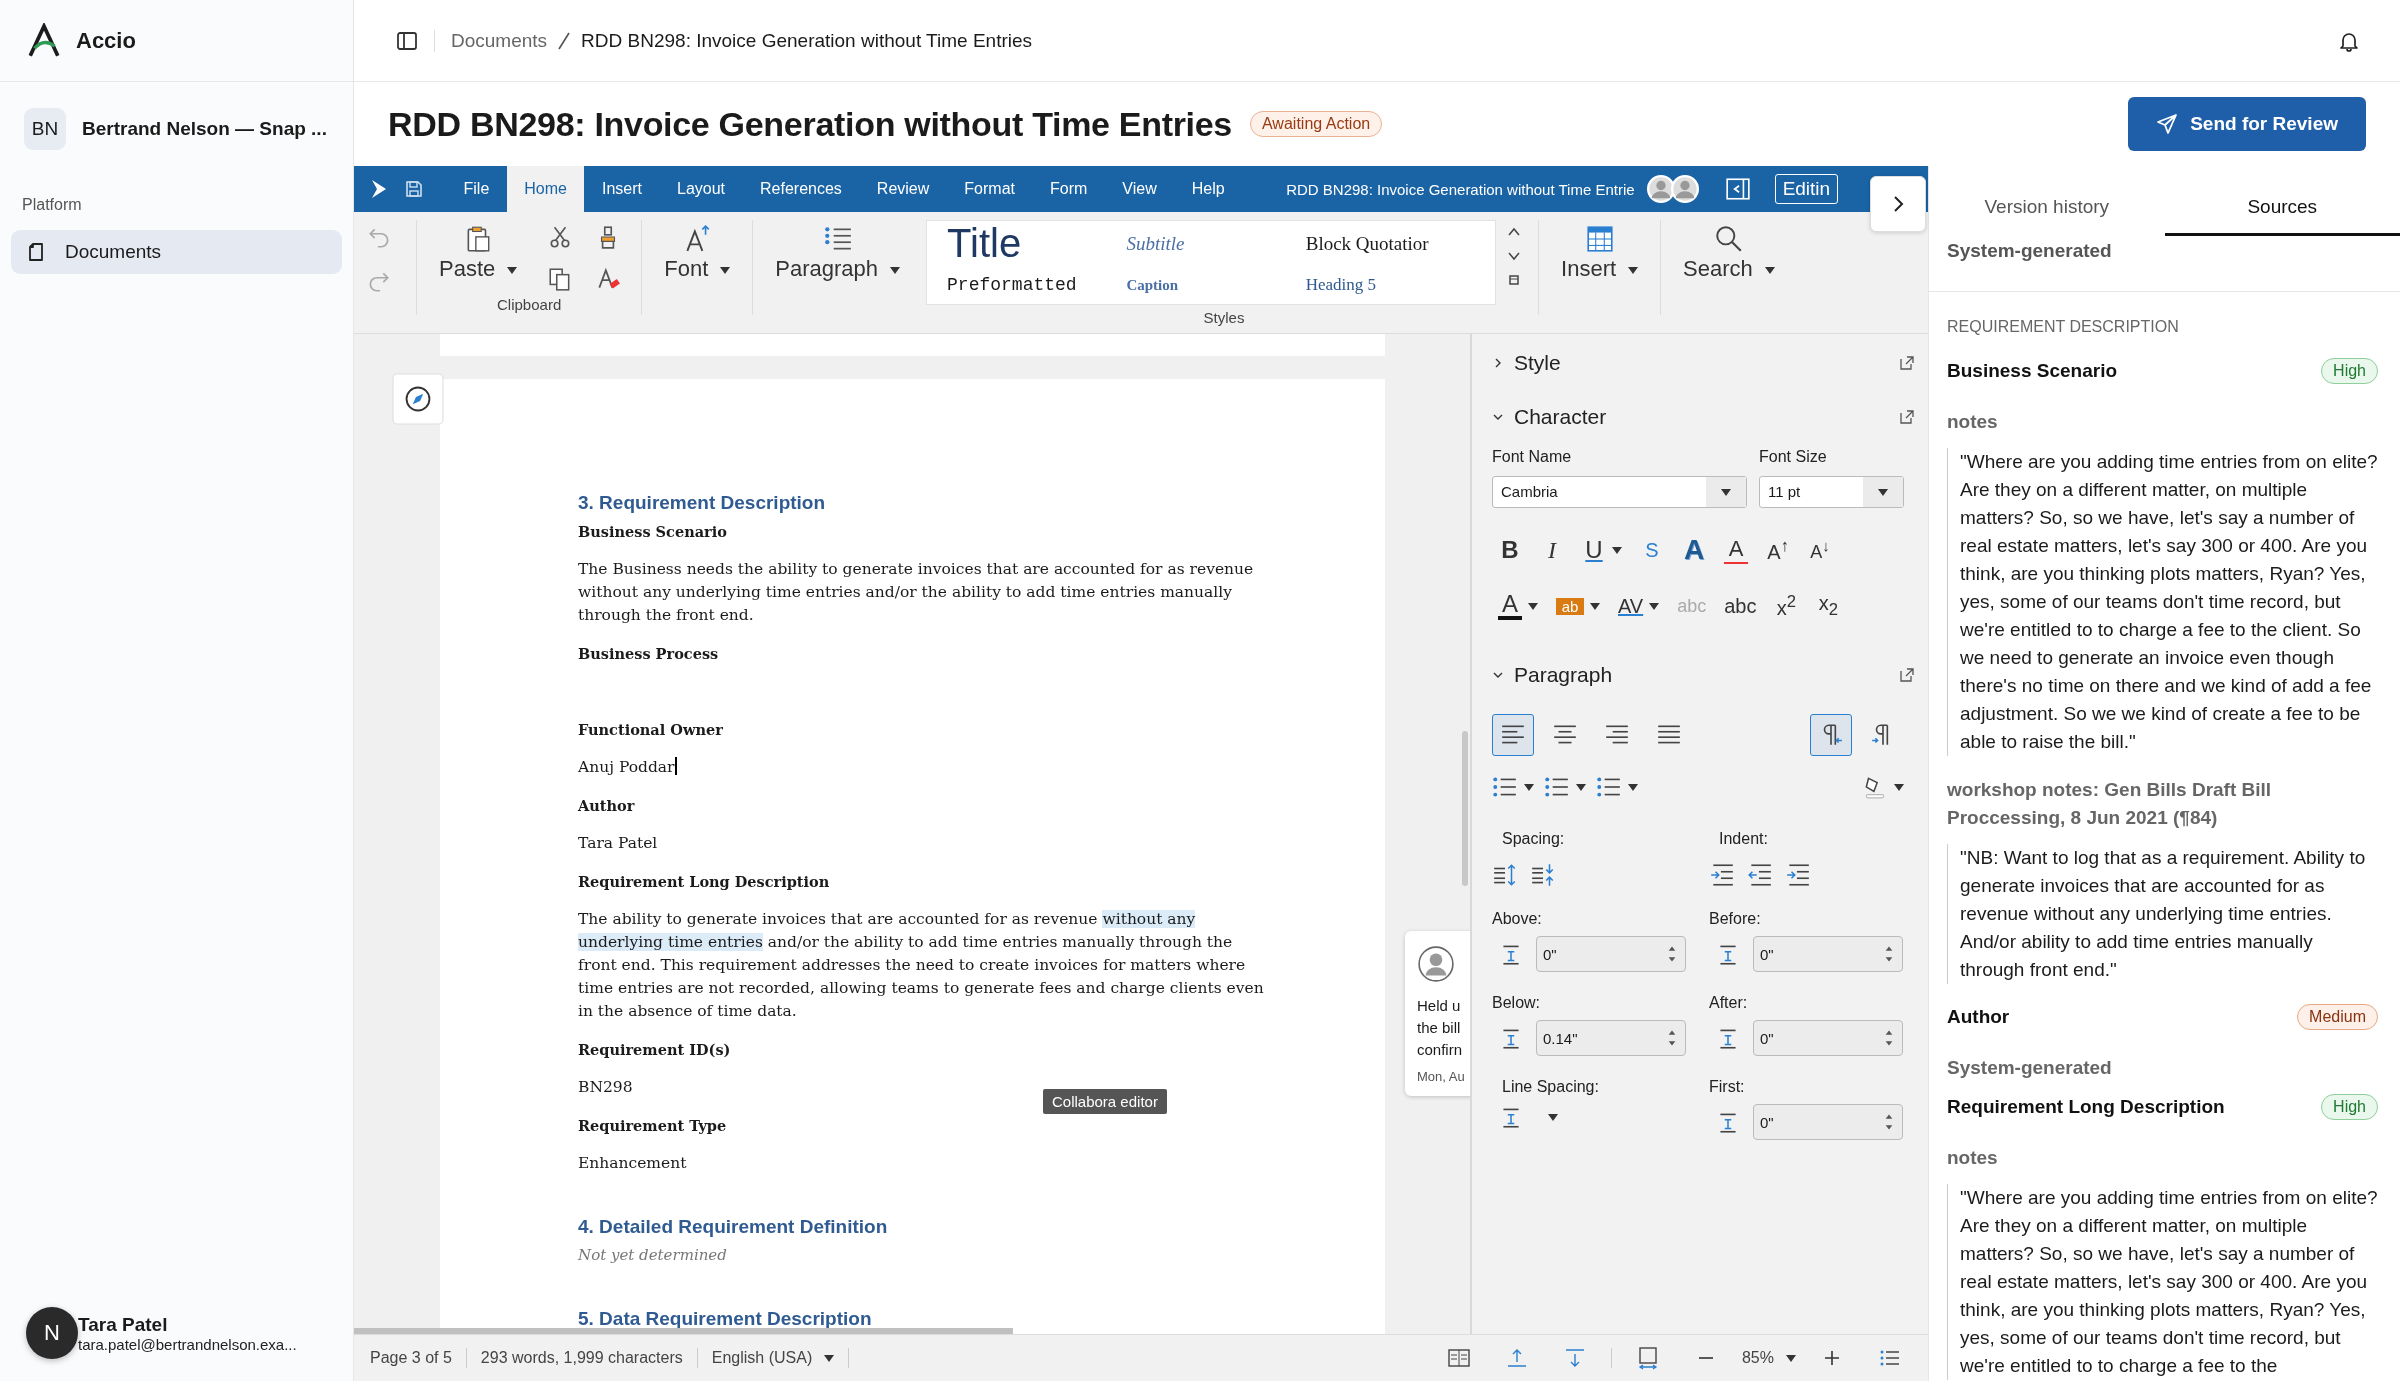 This screenshot has height=1381, width=2400. I want to click on font-button: Font, so click(697, 251).